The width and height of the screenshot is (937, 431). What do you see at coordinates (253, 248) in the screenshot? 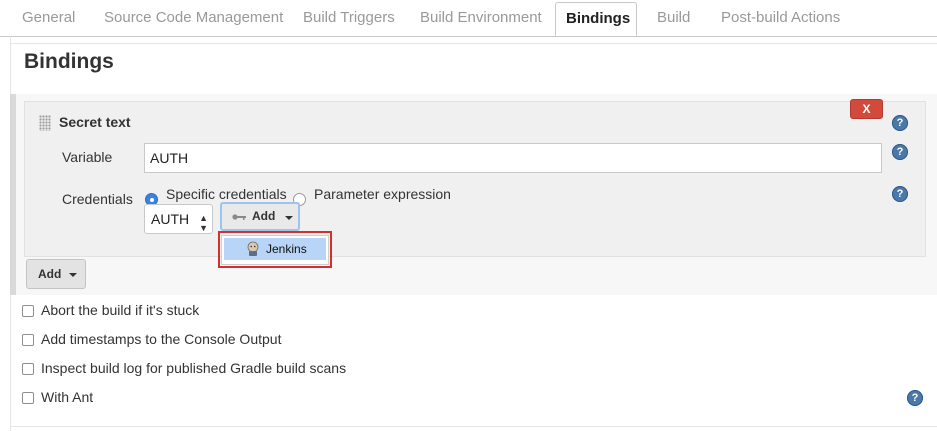
I see `jenkins-icon` at bounding box center [253, 248].